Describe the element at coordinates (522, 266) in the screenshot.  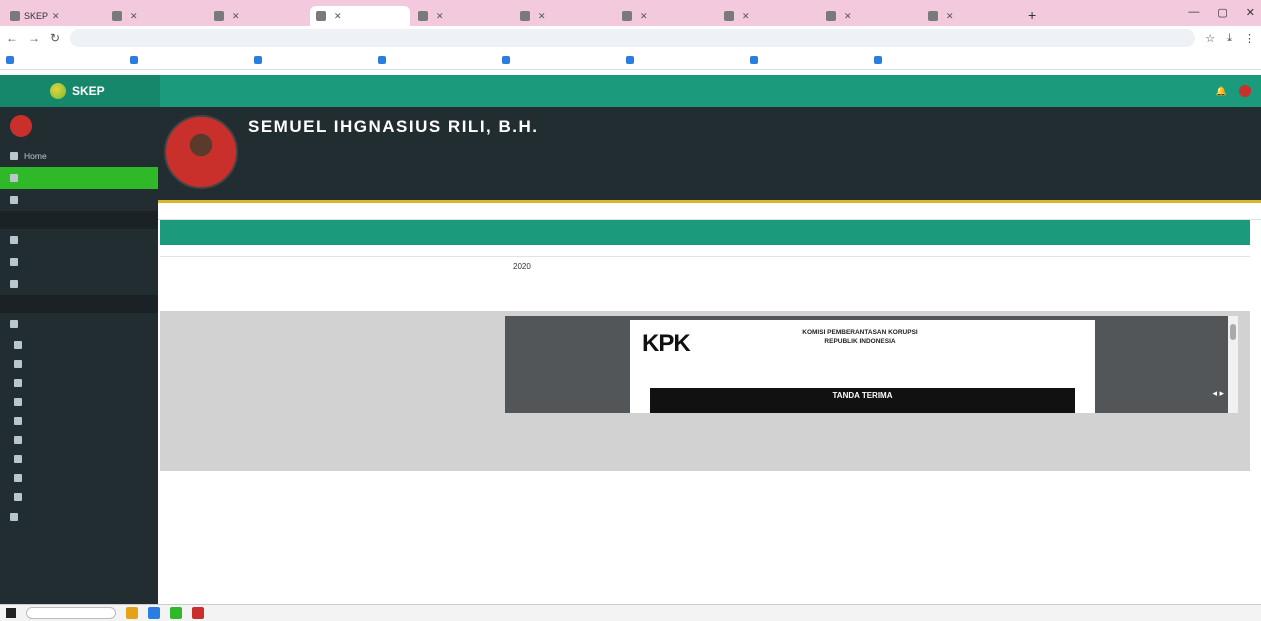
I see `field-year-value: 2020` at that location.